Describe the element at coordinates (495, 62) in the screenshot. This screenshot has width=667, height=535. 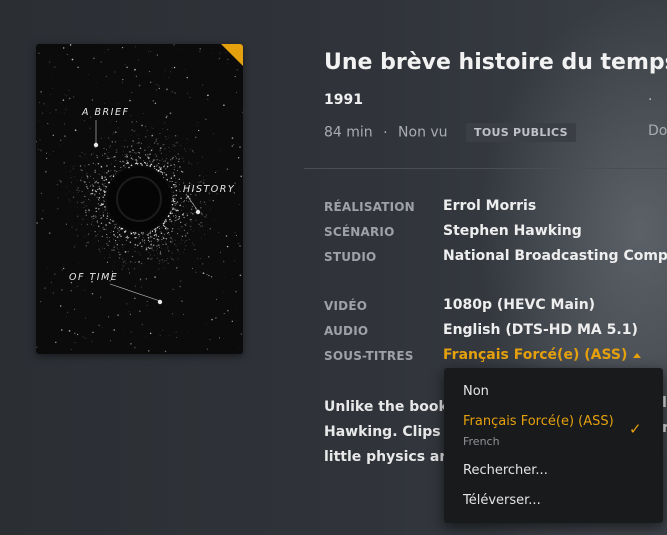
I see `page-title: Une brève histoire du temps` at that location.